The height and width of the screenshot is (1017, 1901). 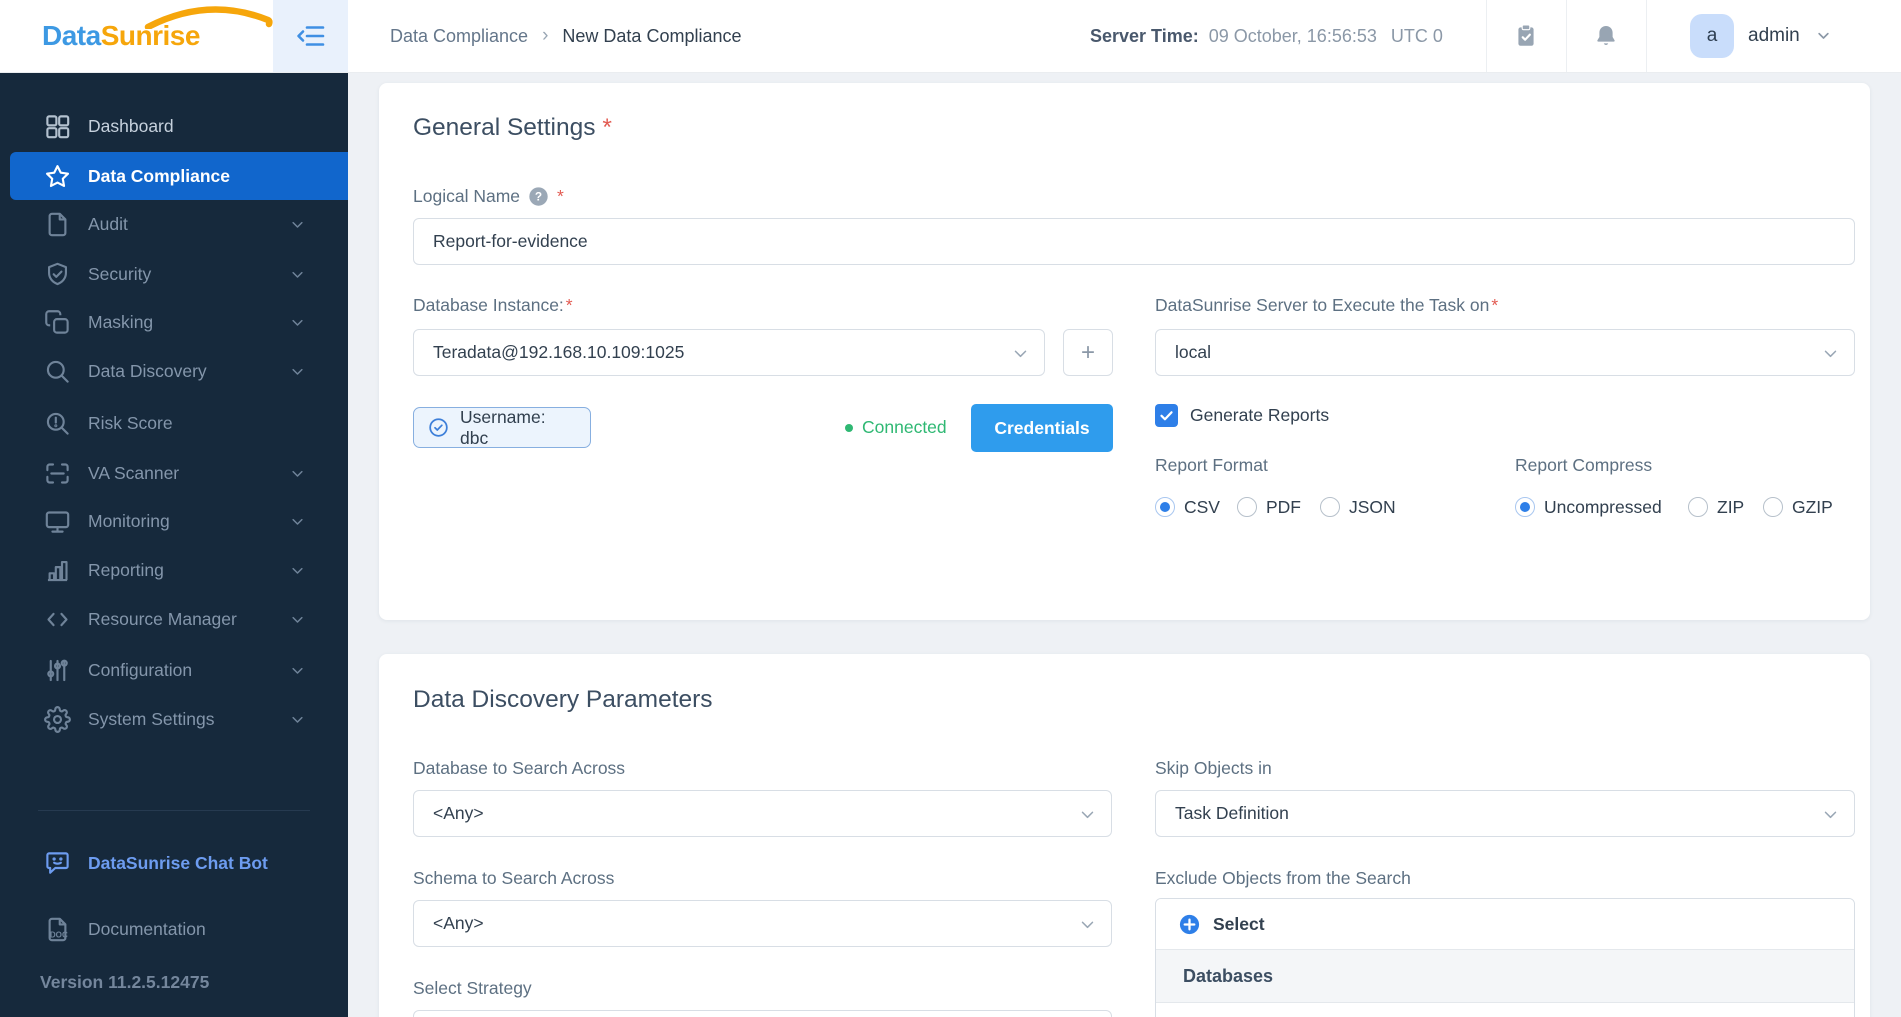 What do you see at coordinates (1134, 241) in the screenshot?
I see `logical-name-input: Report-for-evidence` at bounding box center [1134, 241].